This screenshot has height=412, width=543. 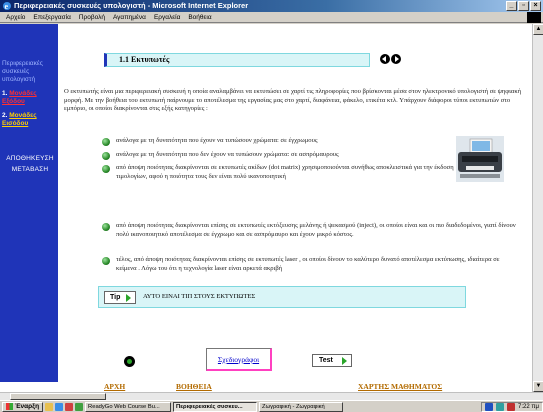 I want to click on horizontal-scroll-thumb, so click(x=58, y=396).